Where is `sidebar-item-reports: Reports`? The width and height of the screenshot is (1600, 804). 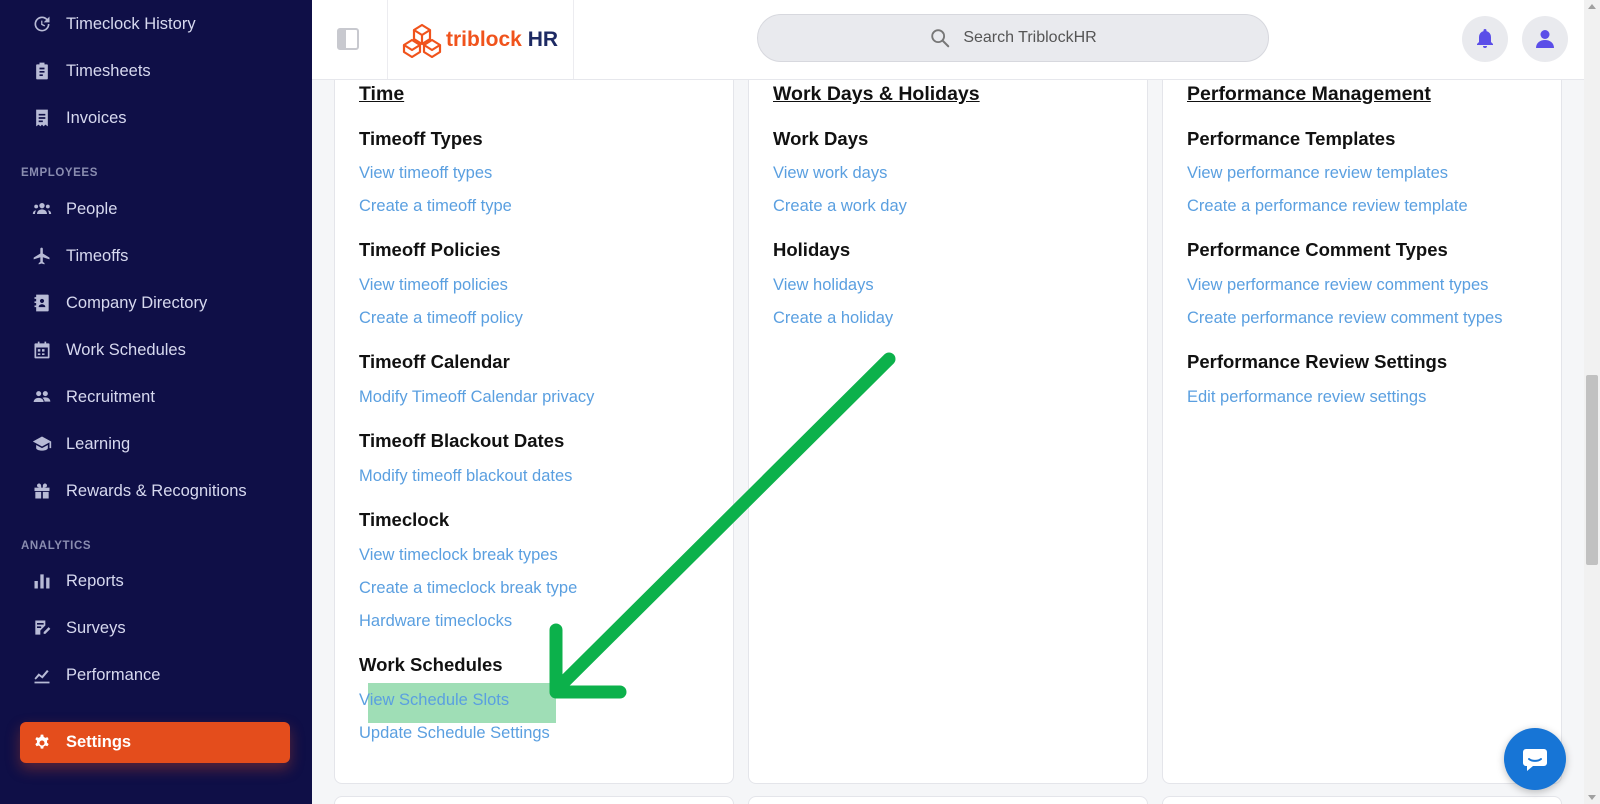 sidebar-item-reports: Reports is located at coordinates (156, 581).